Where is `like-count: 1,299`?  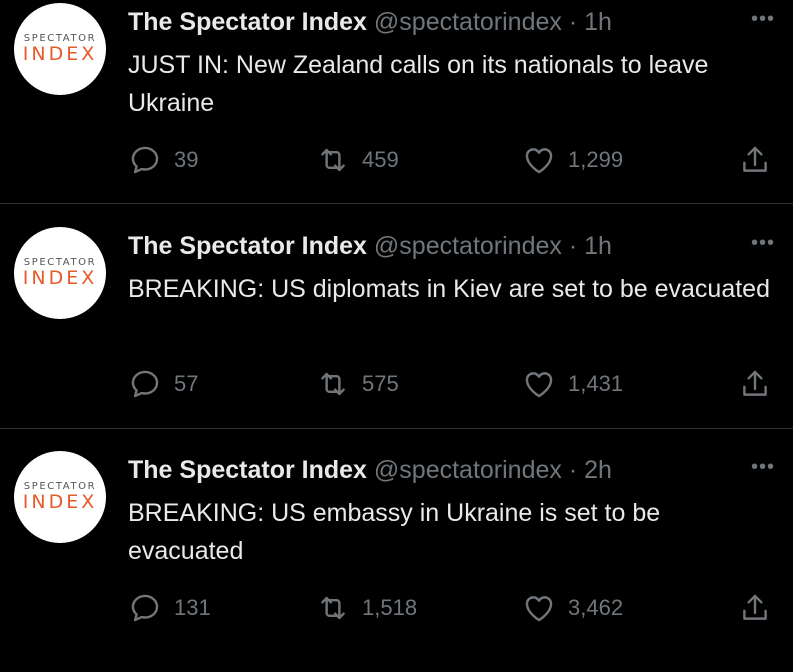 like-count: 1,299 is located at coordinates (596, 159).